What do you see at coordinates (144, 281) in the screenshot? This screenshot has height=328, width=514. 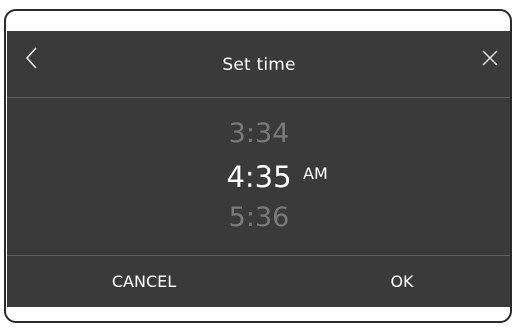 I see `cancel-button: CANCEL` at bounding box center [144, 281].